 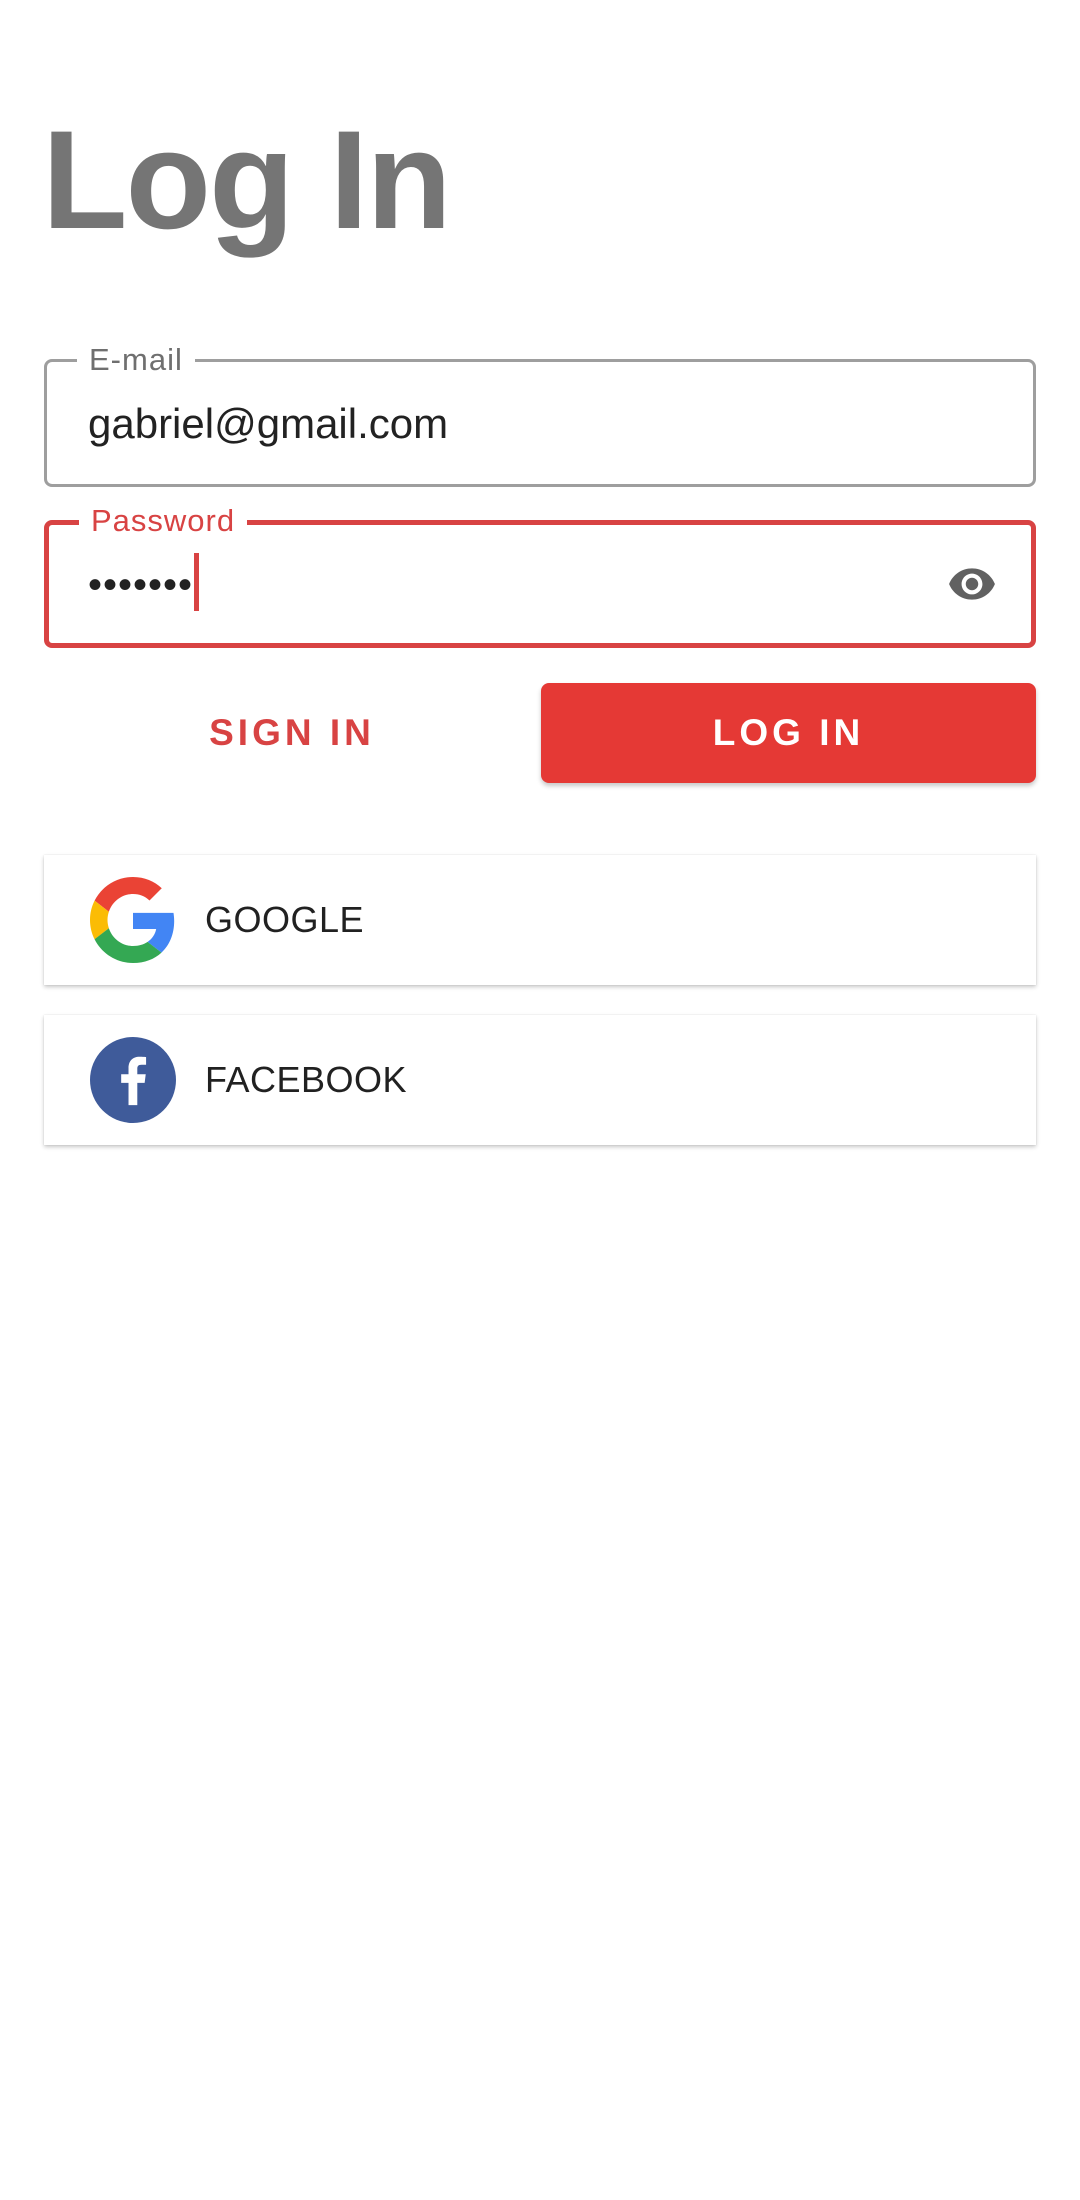 What do you see at coordinates (292, 733) in the screenshot?
I see `sign-in-button: SIGN IN` at bounding box center [292, 733].